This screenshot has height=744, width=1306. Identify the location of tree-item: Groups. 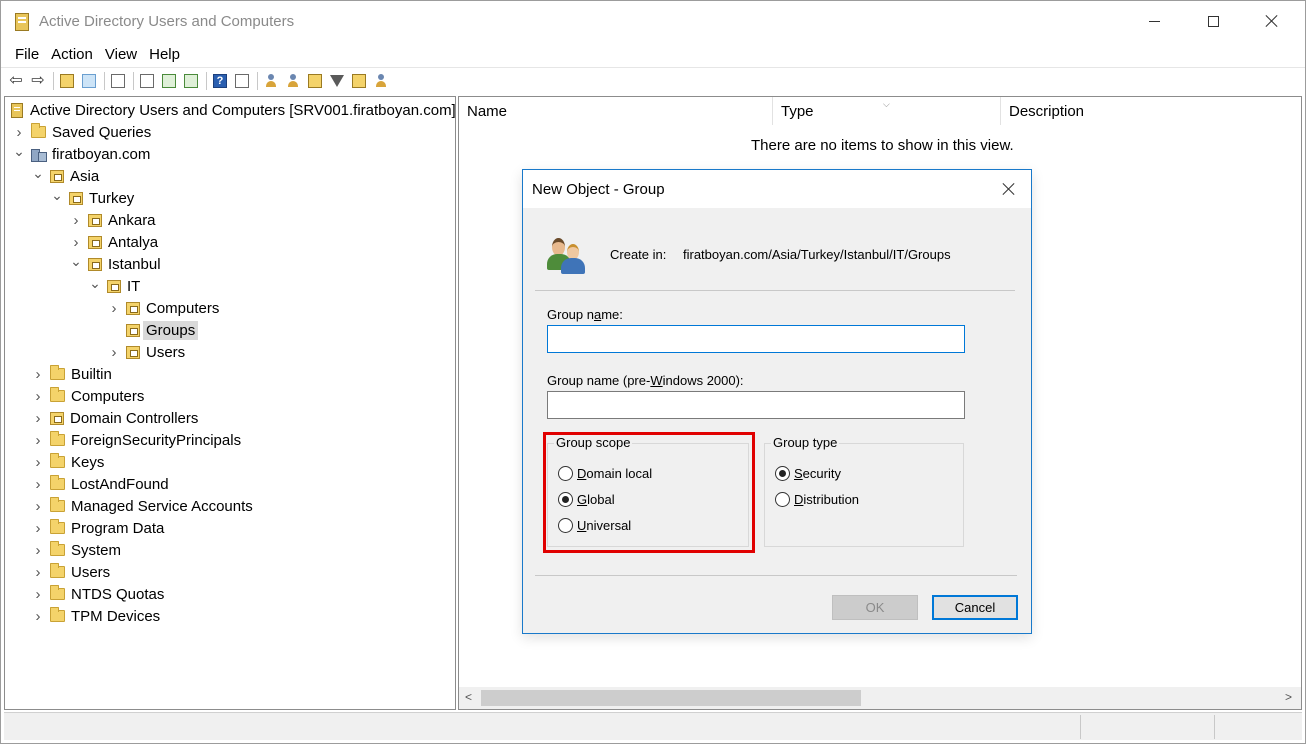
(153, 330).